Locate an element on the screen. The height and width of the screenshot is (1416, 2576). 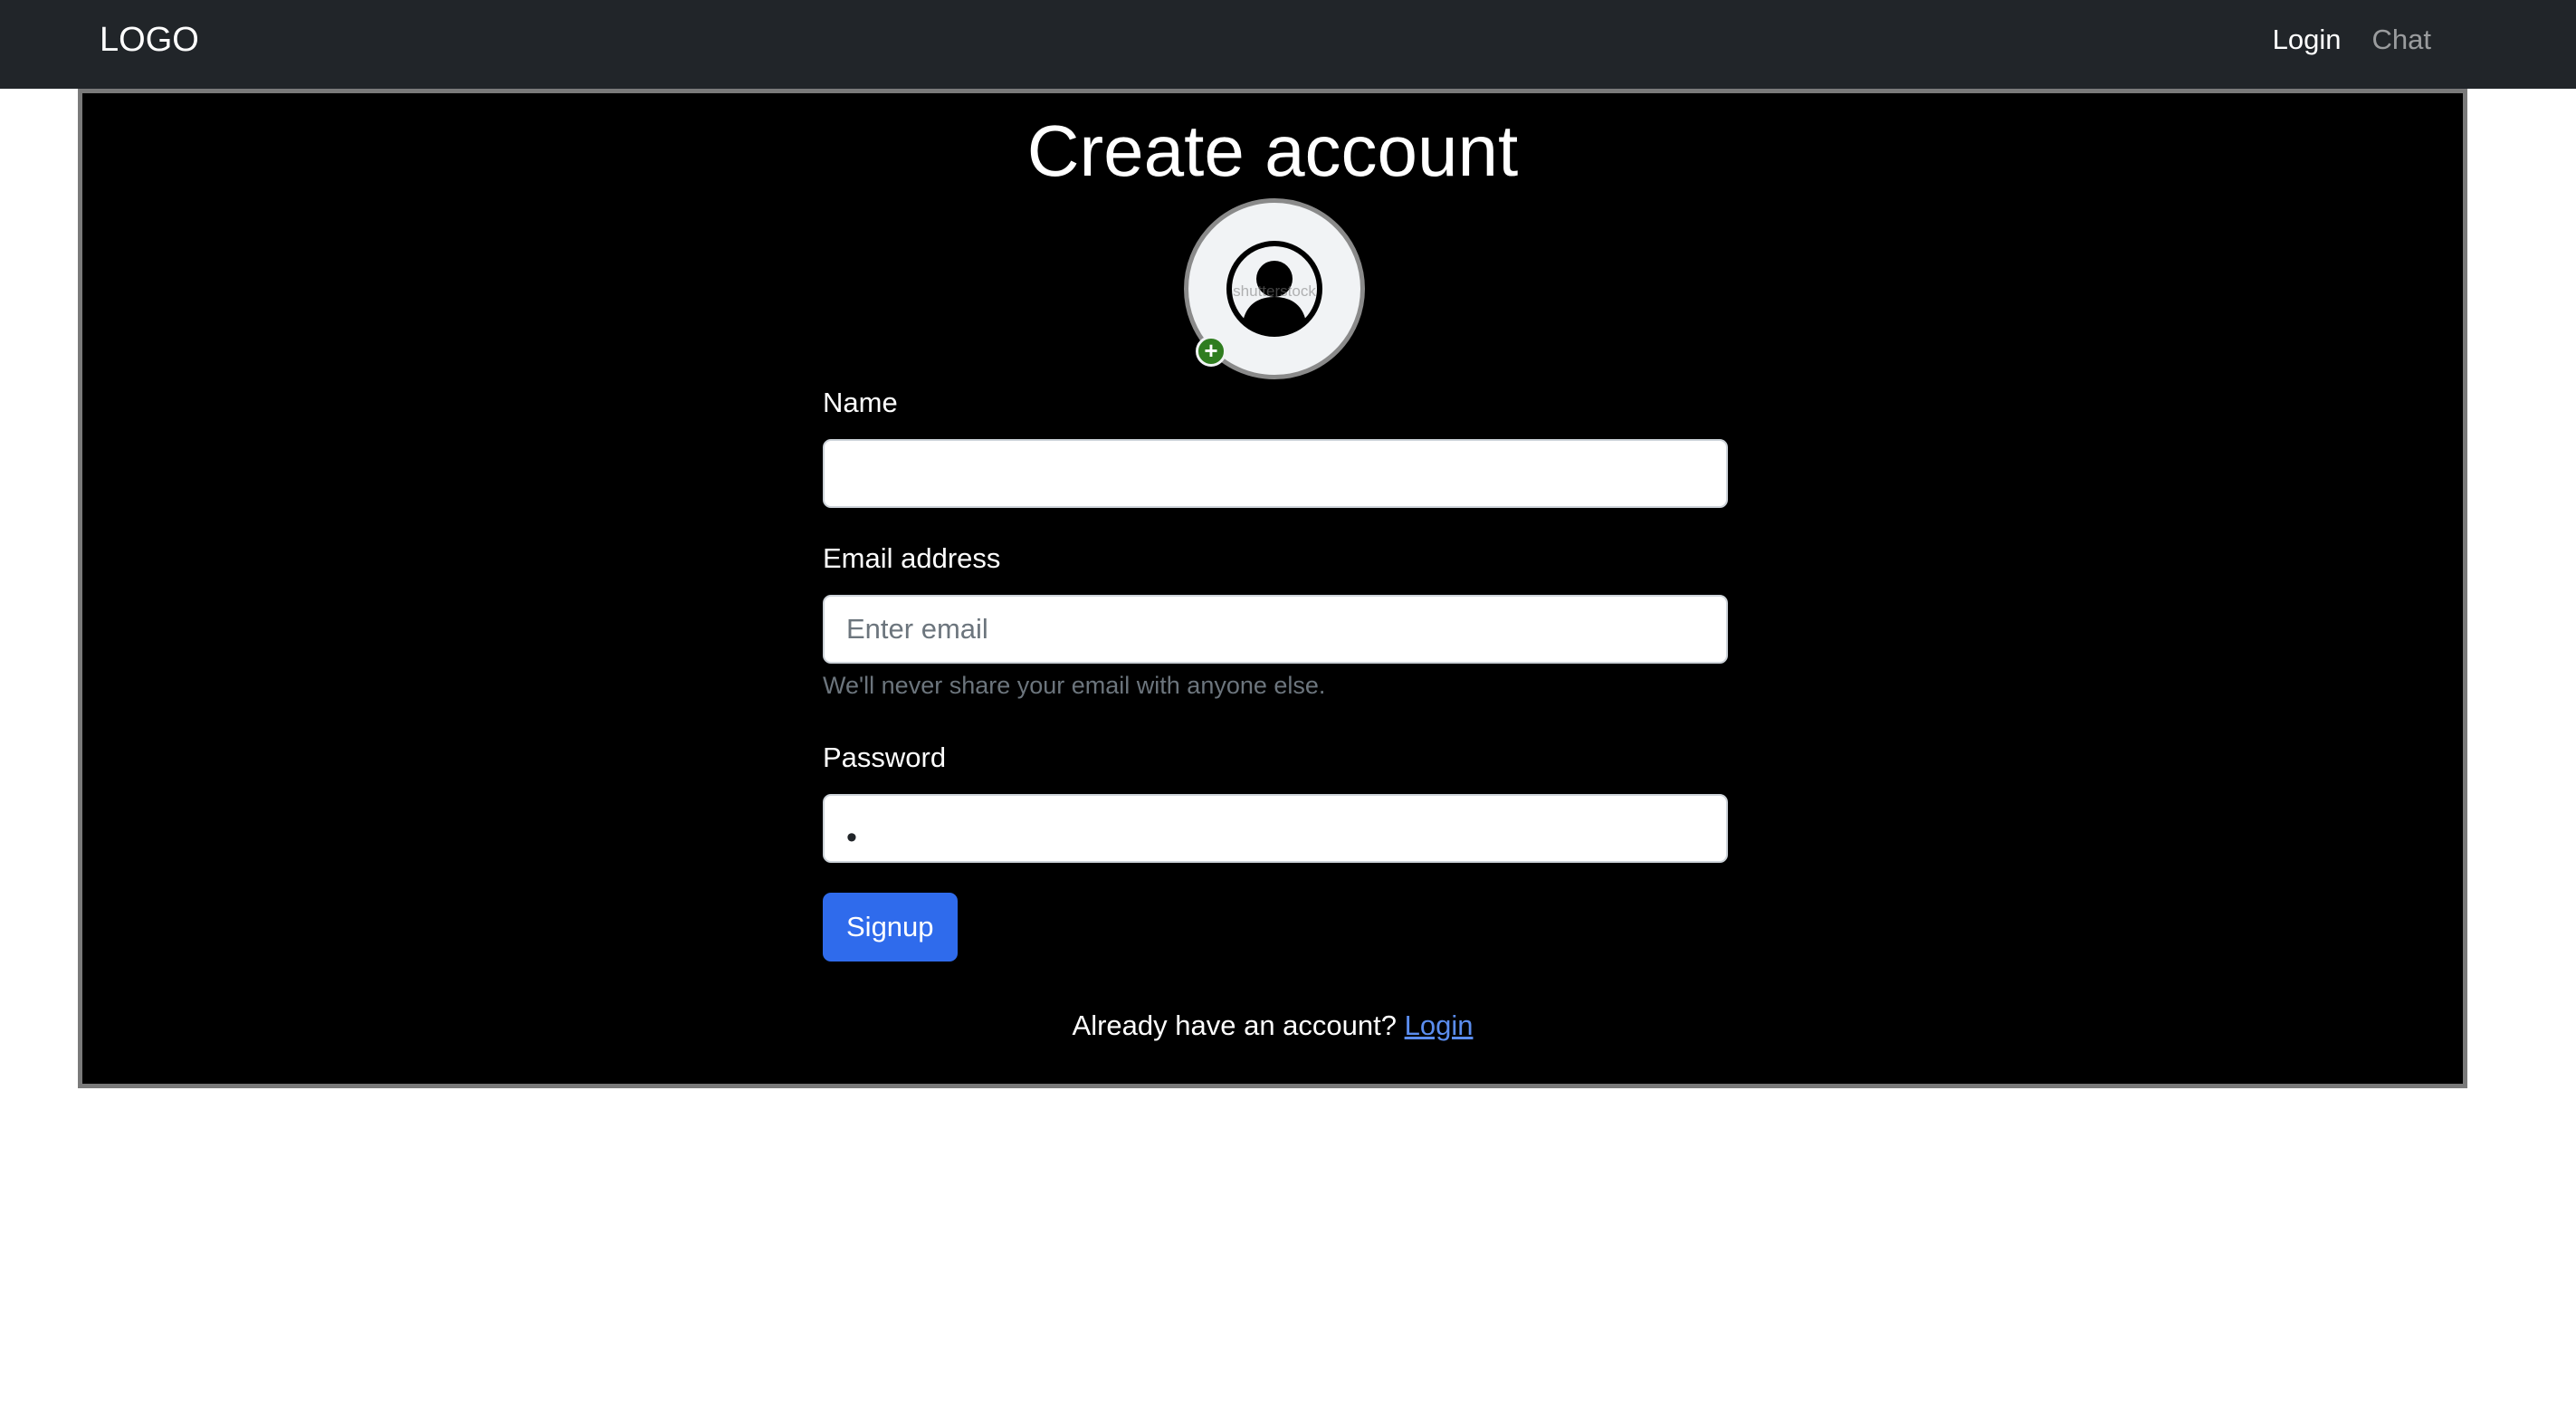
nav-login-link: Login is located at coordinates (2307, 40).